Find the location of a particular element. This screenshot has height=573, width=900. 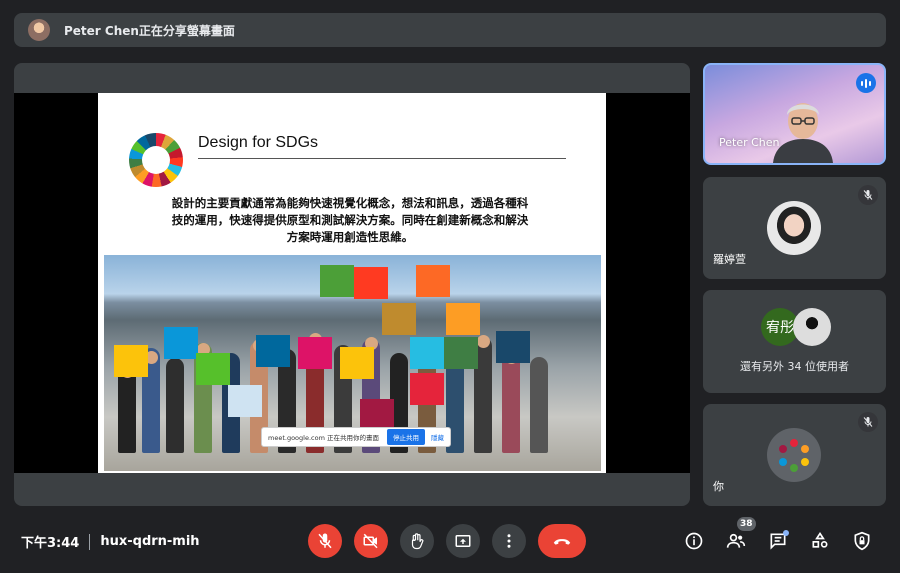

activities-button is located at coordinates (820, 541).